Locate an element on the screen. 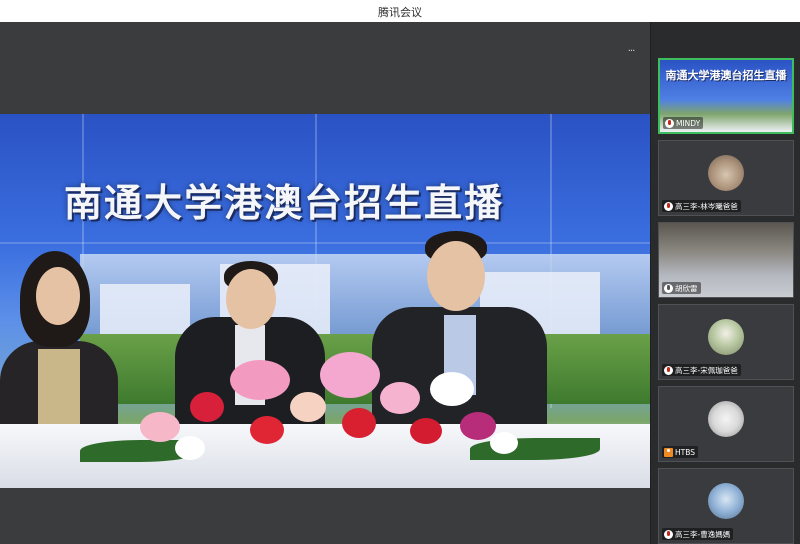  participant-tile: 南通大学港澳台招生直播 MINDY is located at coordinates (726, 96).